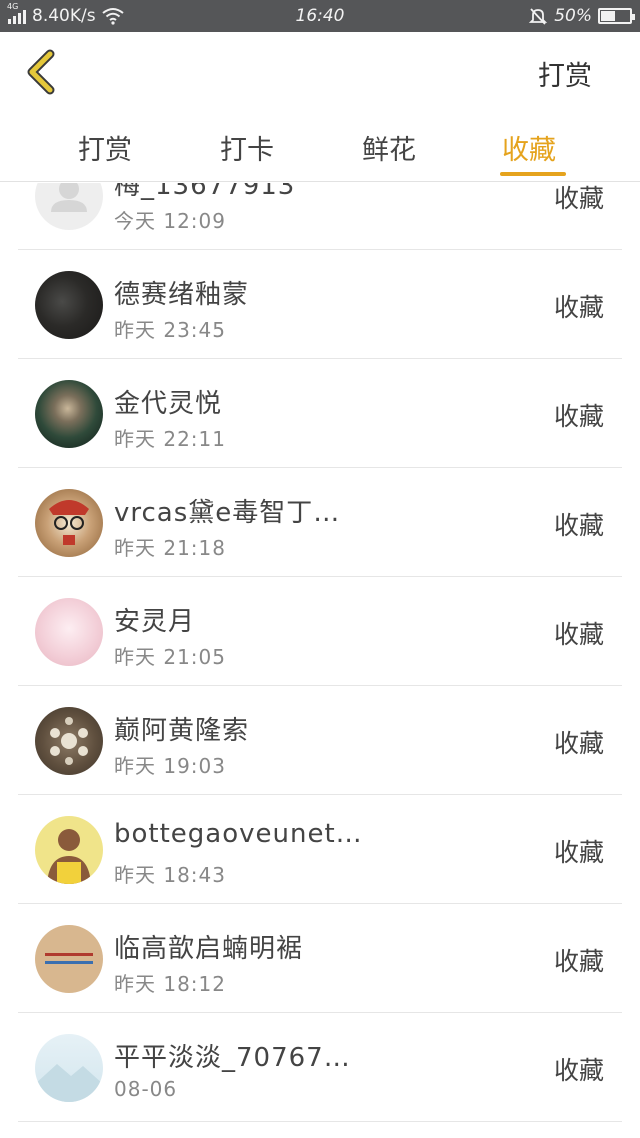 The width and height of the screenshot is (640, 1138). What do you see at coordinates (320, 740) in the screenshot?
I see `list-item: 巅阿黄隆索 昨天 19:03 收藏` at bounding box center [320, 740].